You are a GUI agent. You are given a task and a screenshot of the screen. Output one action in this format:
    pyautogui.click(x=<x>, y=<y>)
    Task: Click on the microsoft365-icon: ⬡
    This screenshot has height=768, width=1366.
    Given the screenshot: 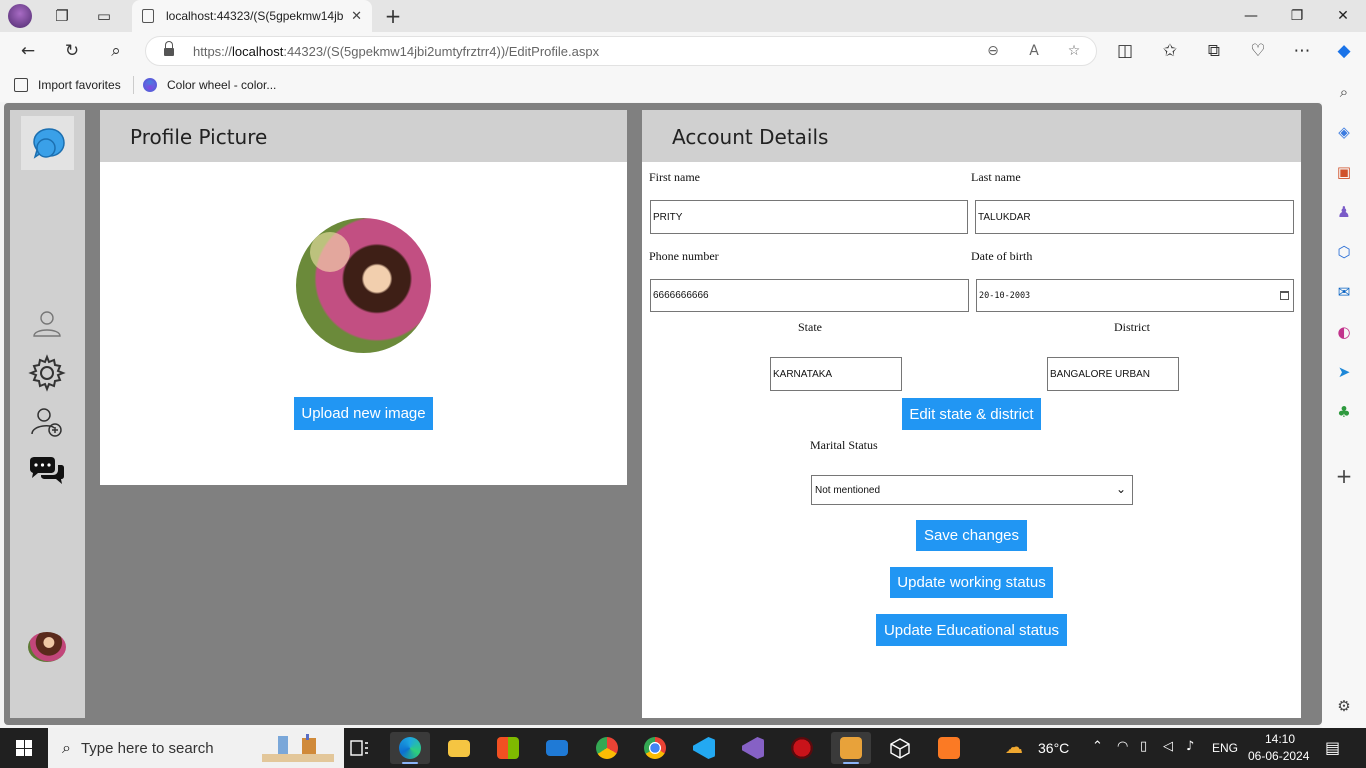 What is the action you would take?
    pyautogui.click(x=1344, y=252)
    